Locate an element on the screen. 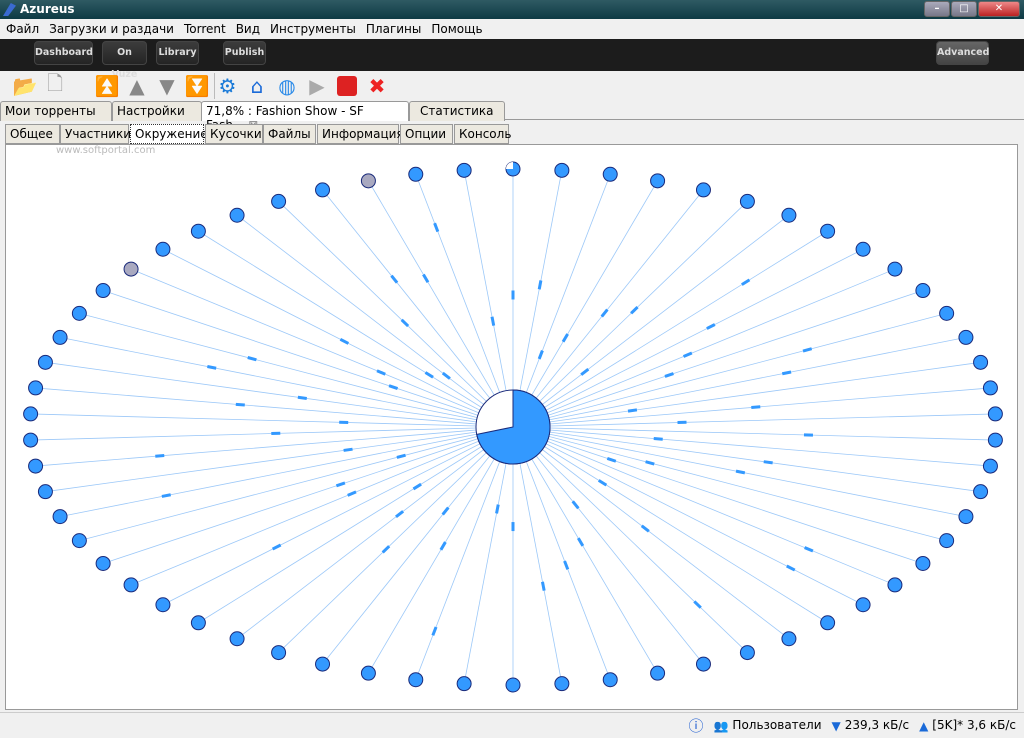  maximize-button: □ is located at coordinates (964, 9).